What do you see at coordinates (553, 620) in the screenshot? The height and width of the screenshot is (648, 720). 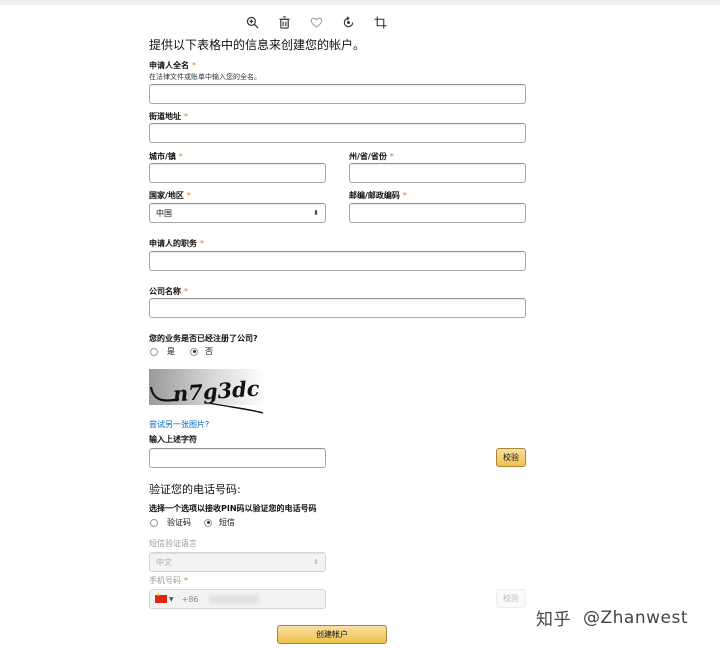 I see `watermark-site: 知乎` at bounding box center [553, 620].